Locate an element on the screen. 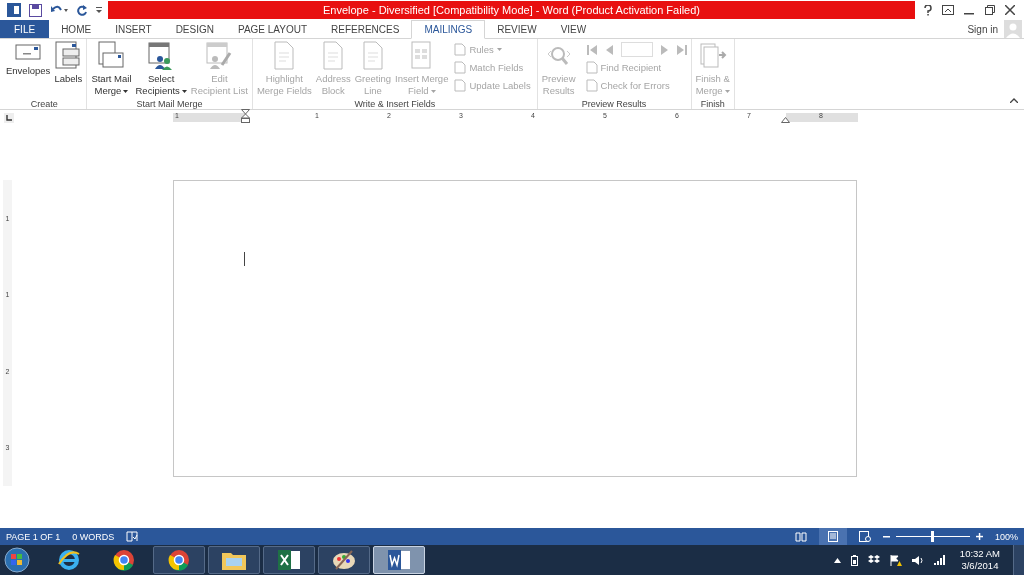 The image size is (1024, 575). word-document-icon is located at coordinates (399, 560).